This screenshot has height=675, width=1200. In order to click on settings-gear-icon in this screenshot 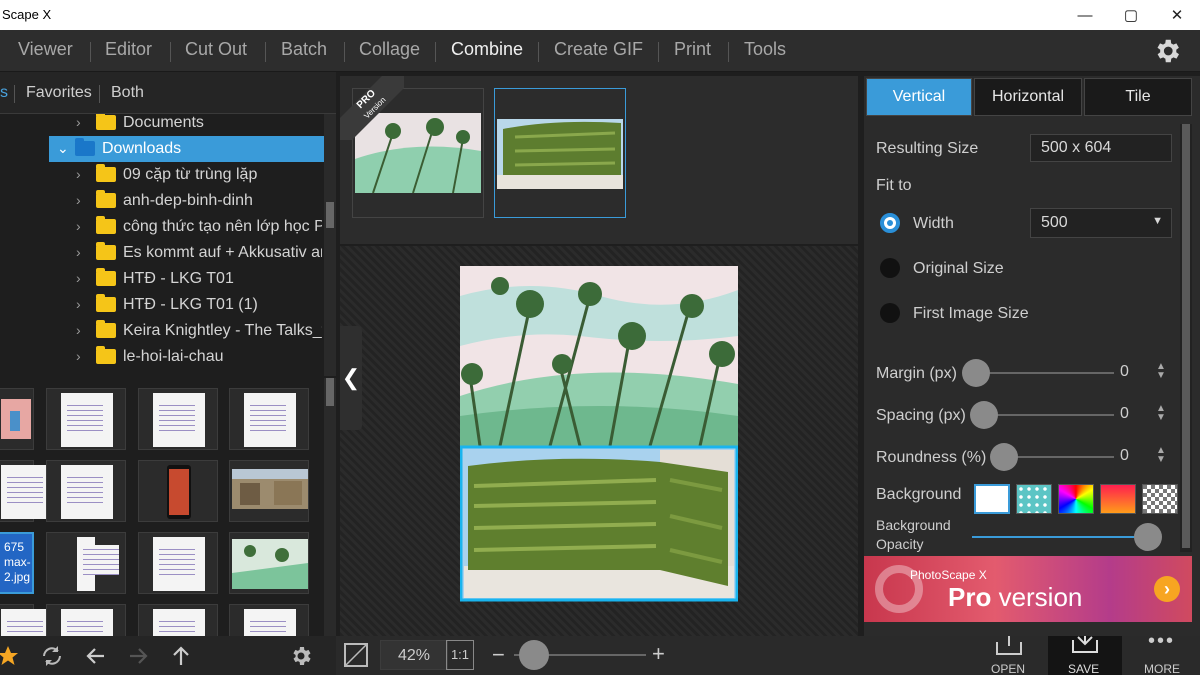, I will do `click(1167, 51)`.